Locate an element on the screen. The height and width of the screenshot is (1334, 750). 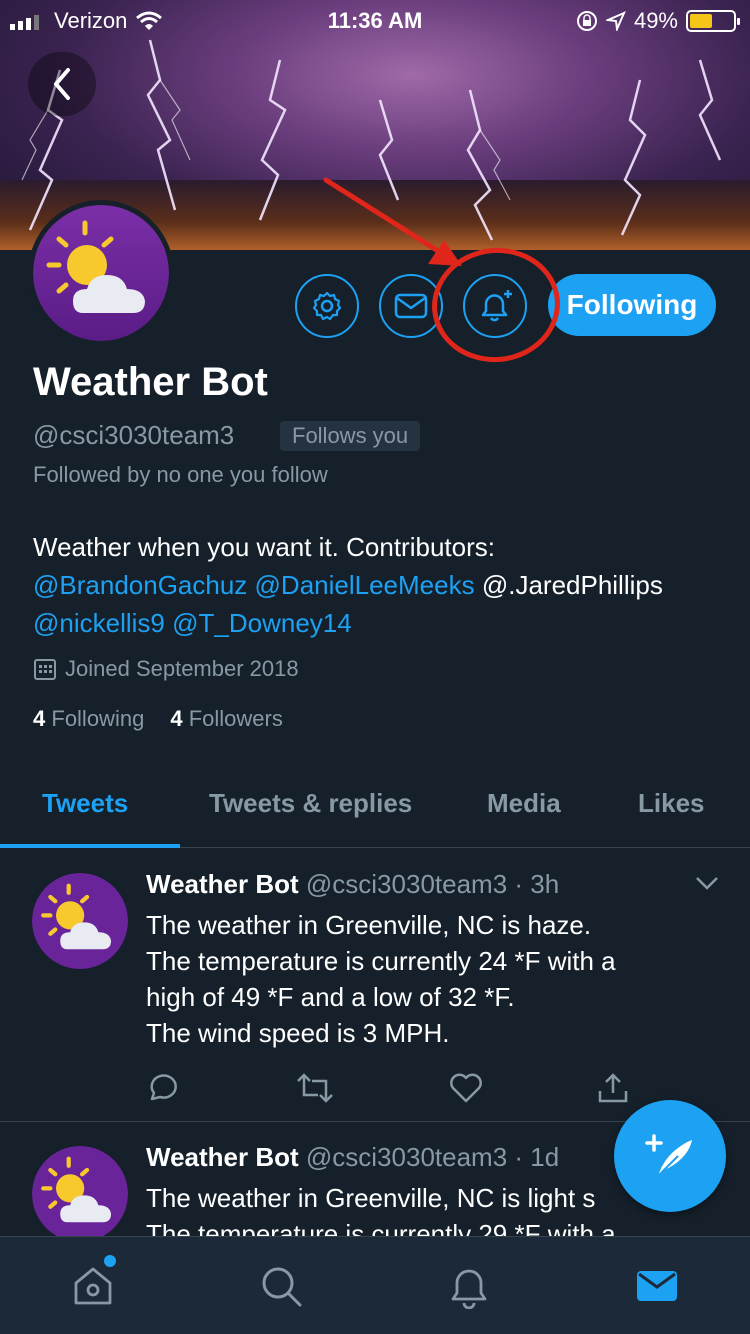
mention-link: @nickellis9 is located at coordinates (99, 623).